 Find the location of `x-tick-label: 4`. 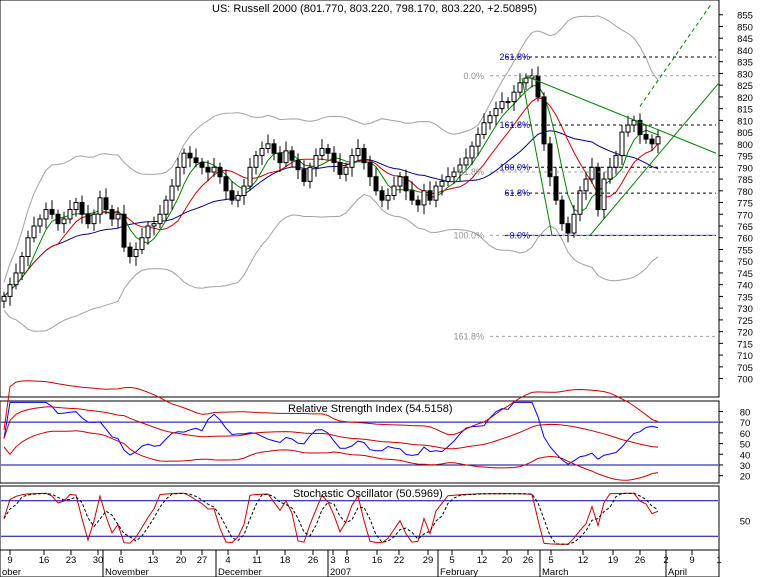

x-tick-label: 4 is located at coordinates (227, 560).